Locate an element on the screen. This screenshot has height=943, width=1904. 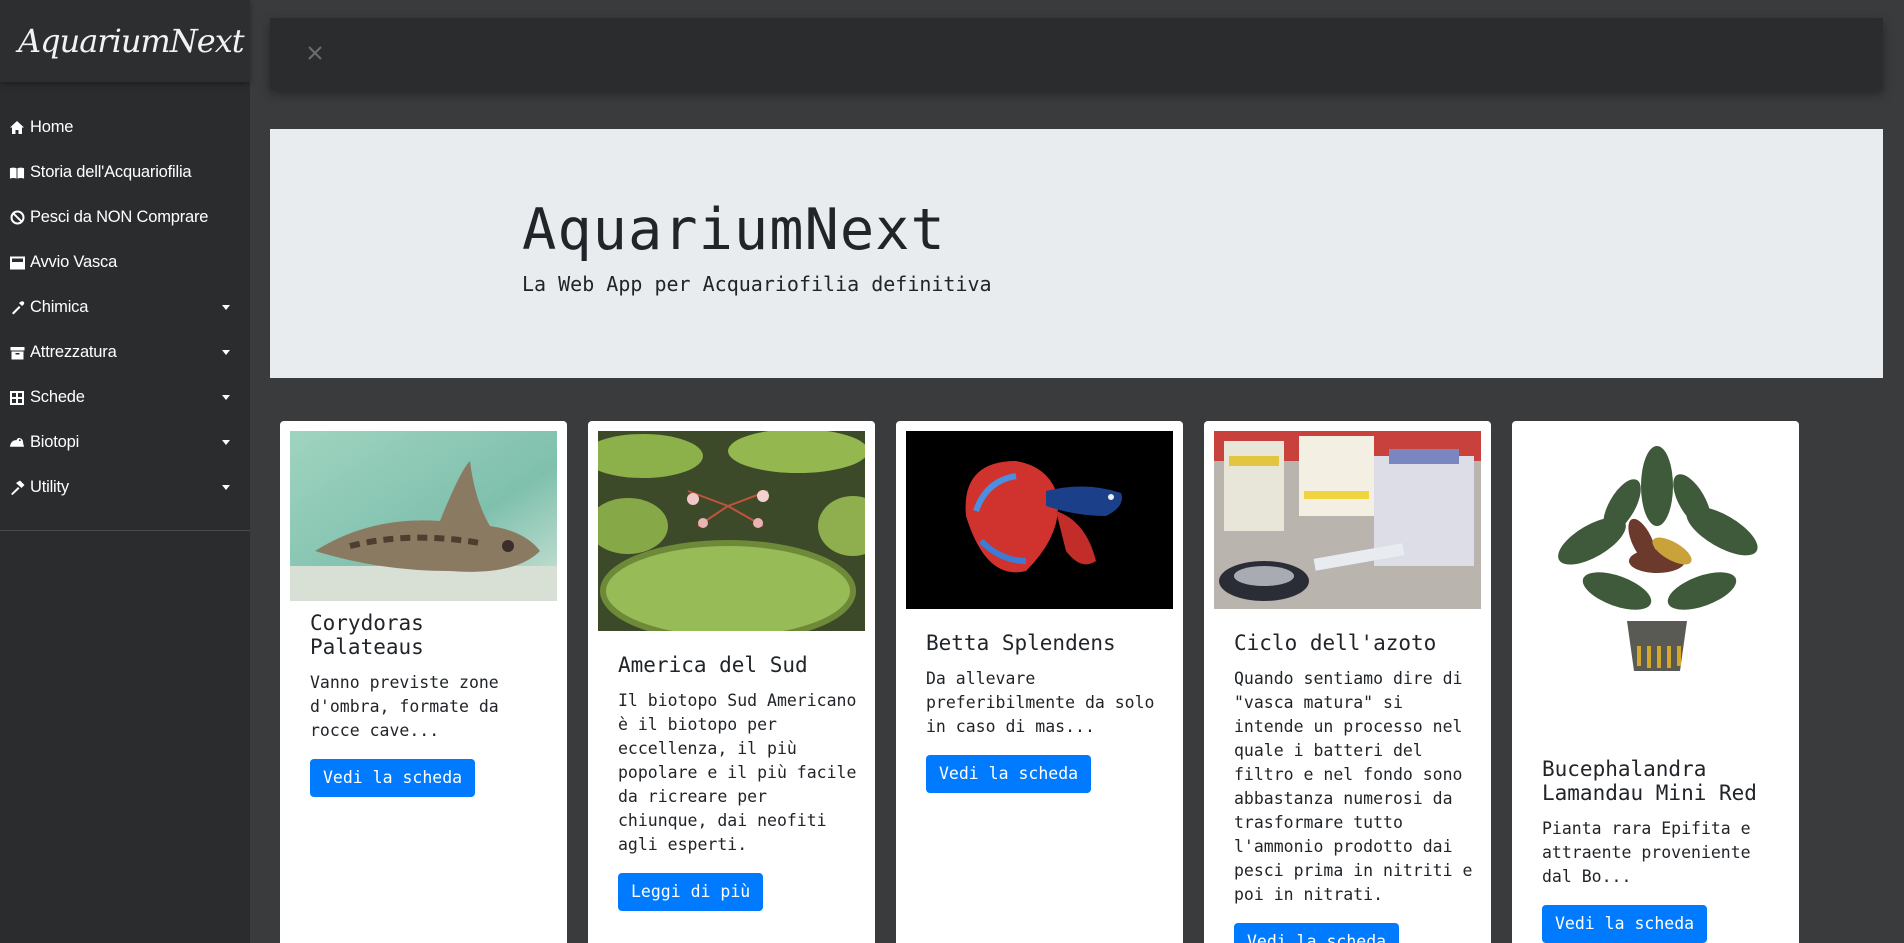
sidebar-item-utility: Utility is located at coordinates (125, 487).